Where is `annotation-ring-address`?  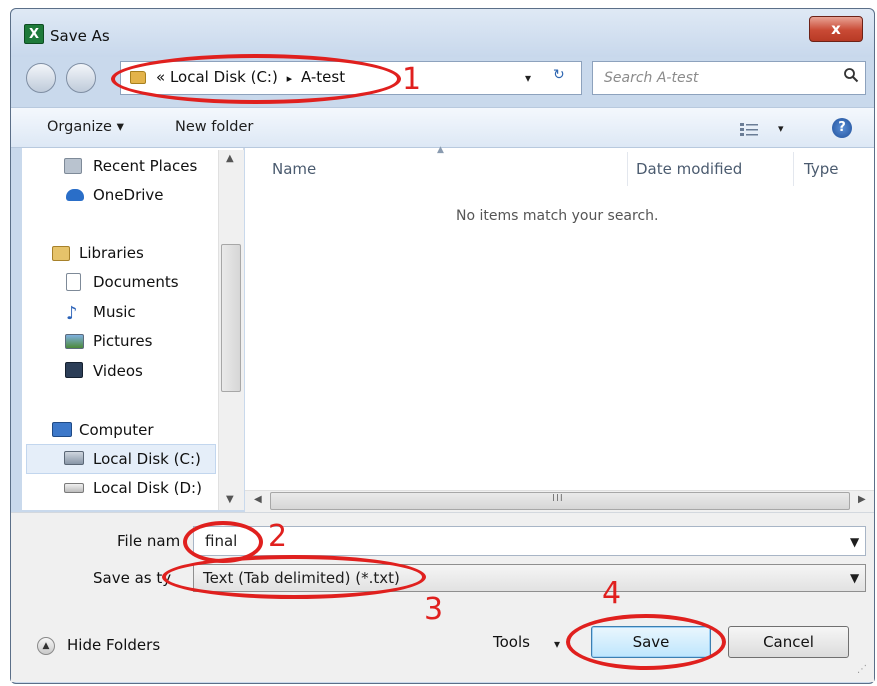 annotation-ring-address is located at coordinates (256, 79).